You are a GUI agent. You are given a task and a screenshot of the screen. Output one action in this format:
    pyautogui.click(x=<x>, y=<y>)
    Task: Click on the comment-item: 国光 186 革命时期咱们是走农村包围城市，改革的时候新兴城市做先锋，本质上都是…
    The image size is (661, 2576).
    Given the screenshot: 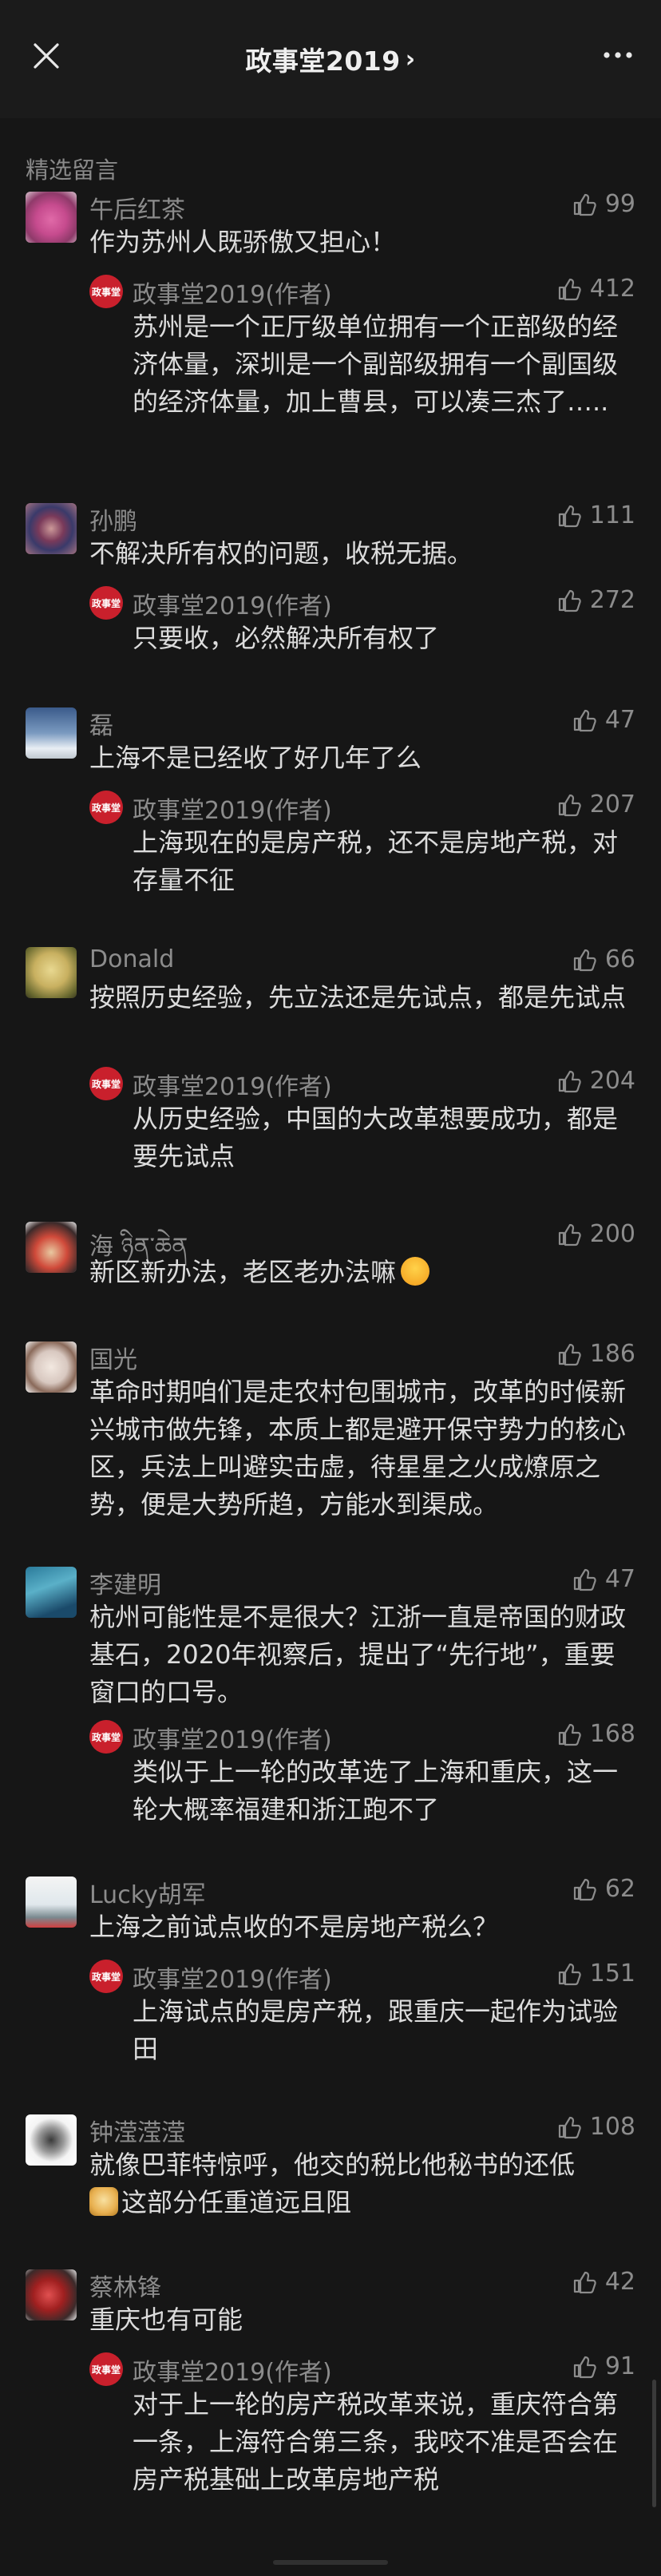 What is the action you would take?
    pyautogui.click(x=330, y=1434)
    